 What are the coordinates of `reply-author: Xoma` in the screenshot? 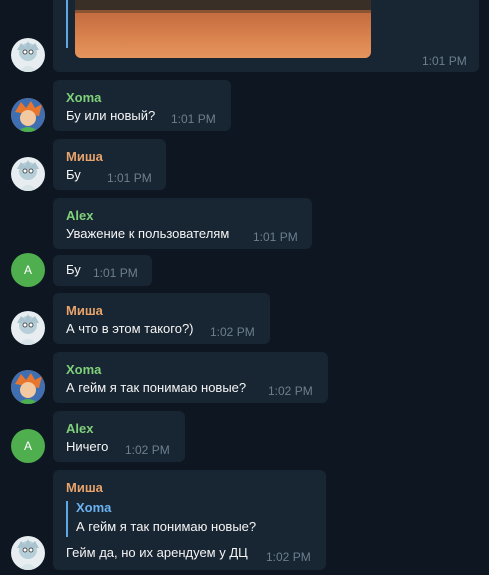 It's located at (94, 507).